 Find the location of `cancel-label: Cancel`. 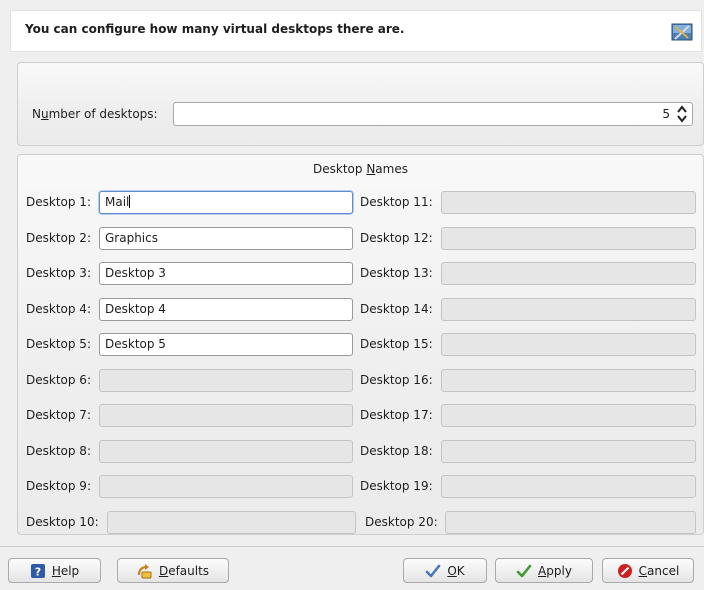

cancel-label: Cancel is located at coordinates (659, 570).